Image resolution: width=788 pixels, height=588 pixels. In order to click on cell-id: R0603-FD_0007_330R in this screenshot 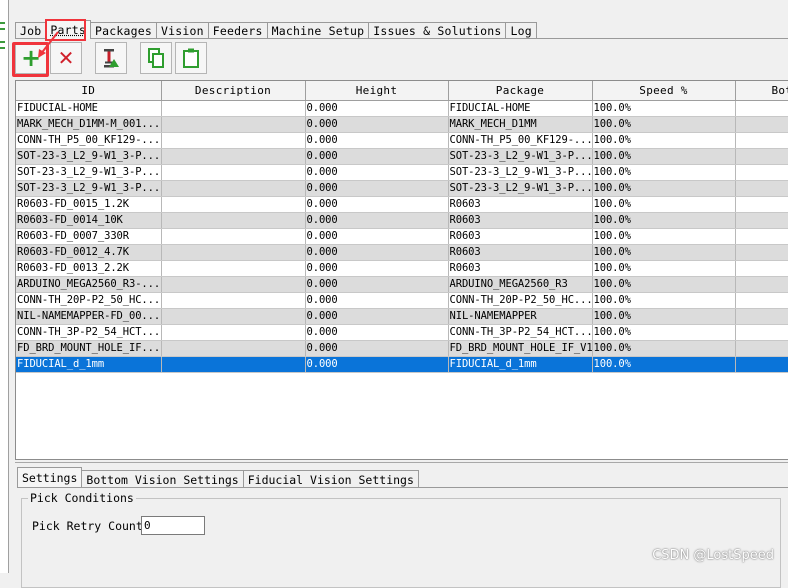, I will do `click(89, 236)`.